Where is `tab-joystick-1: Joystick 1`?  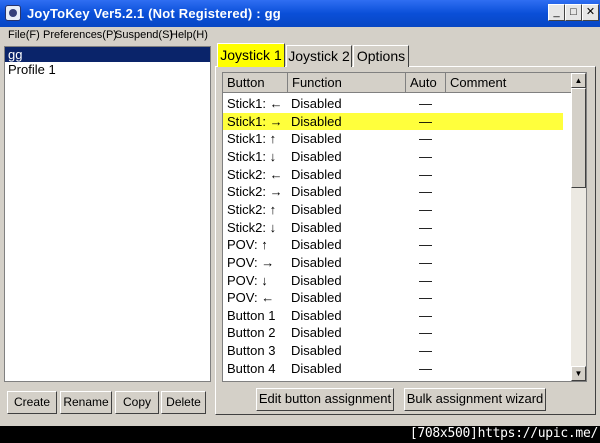 tab-joystick-1: Joystick 1 is located at coordinates (251, 55).